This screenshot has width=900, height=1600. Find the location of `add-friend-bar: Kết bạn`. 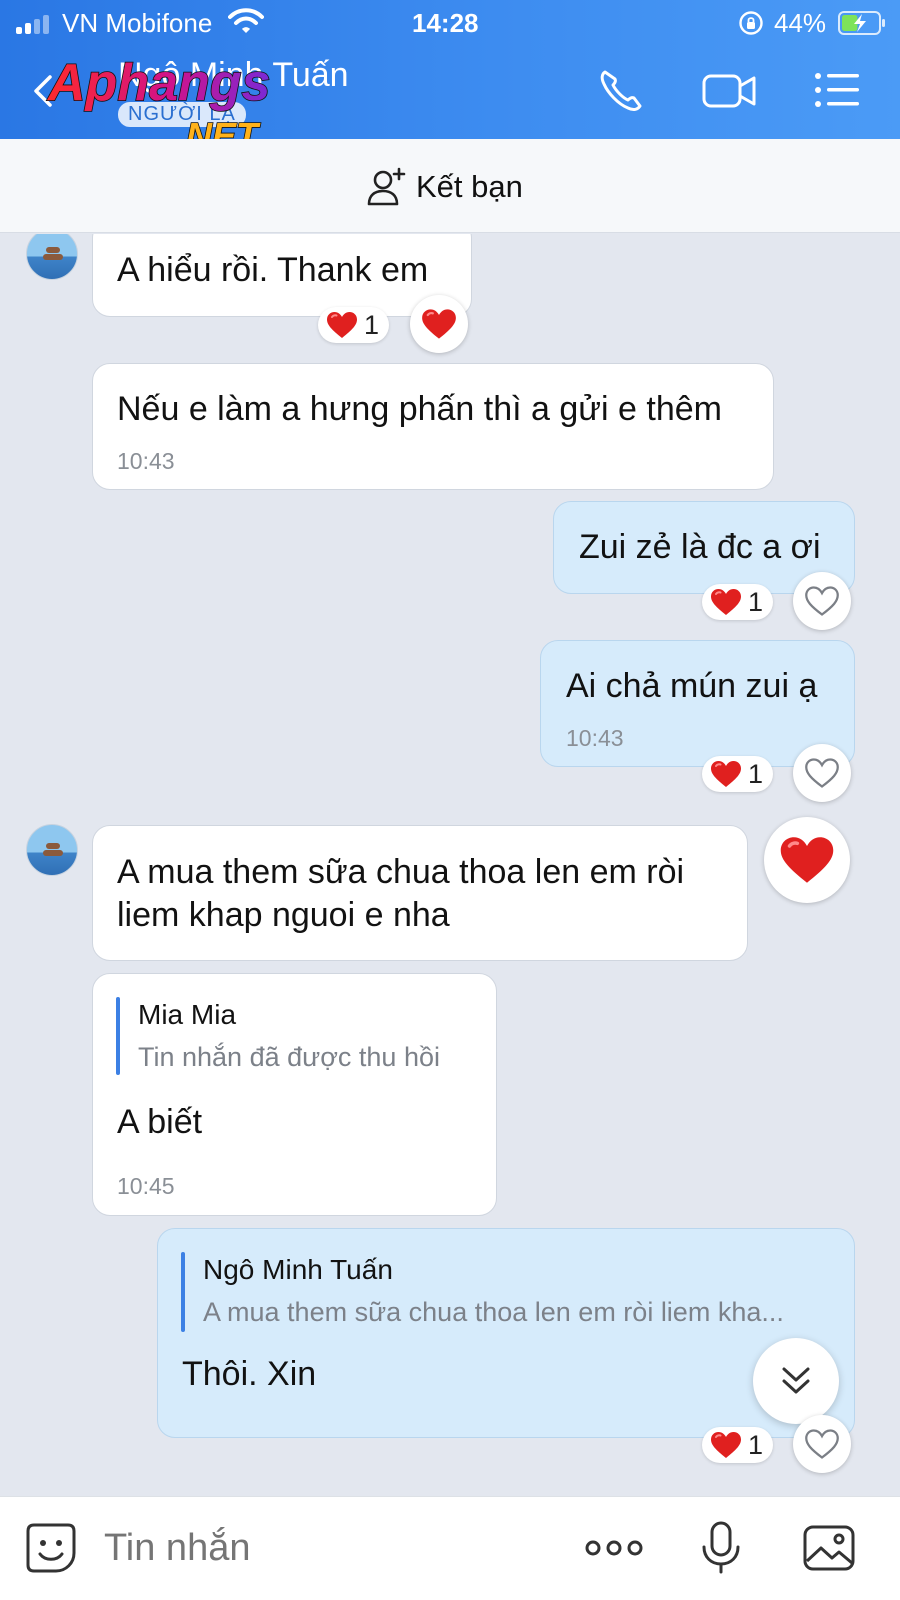

add-friend-bar: Kết bạn is located at coordinates (450, 186).